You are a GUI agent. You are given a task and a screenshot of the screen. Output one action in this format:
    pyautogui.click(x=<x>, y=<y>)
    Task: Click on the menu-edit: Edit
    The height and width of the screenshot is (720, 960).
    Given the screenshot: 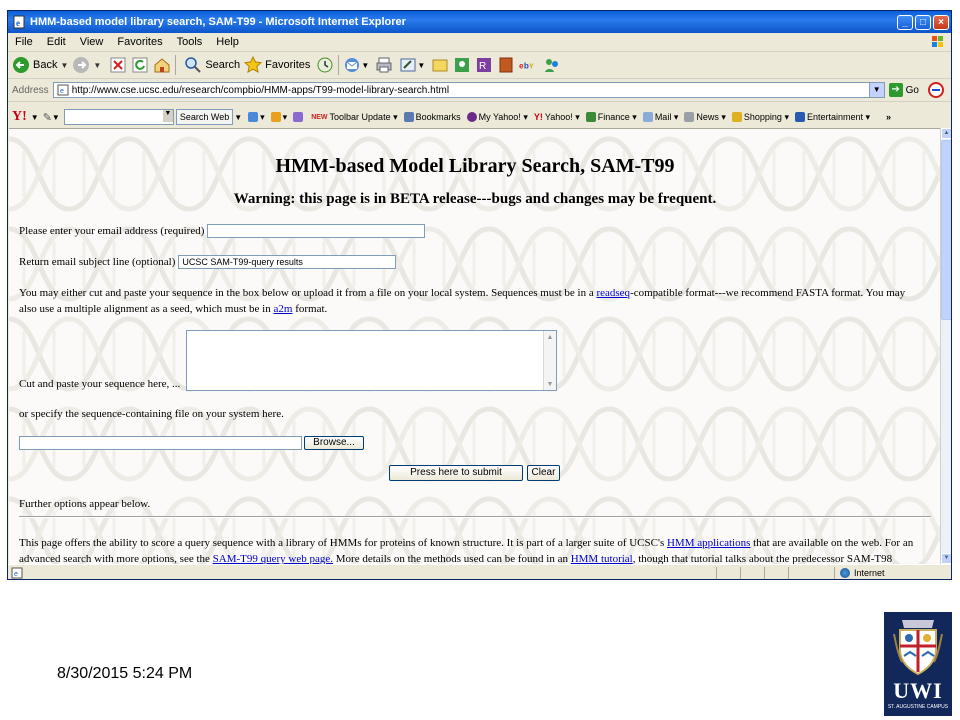 What is the action you would take?
    pyautogui.click(x=56, y=42)
    